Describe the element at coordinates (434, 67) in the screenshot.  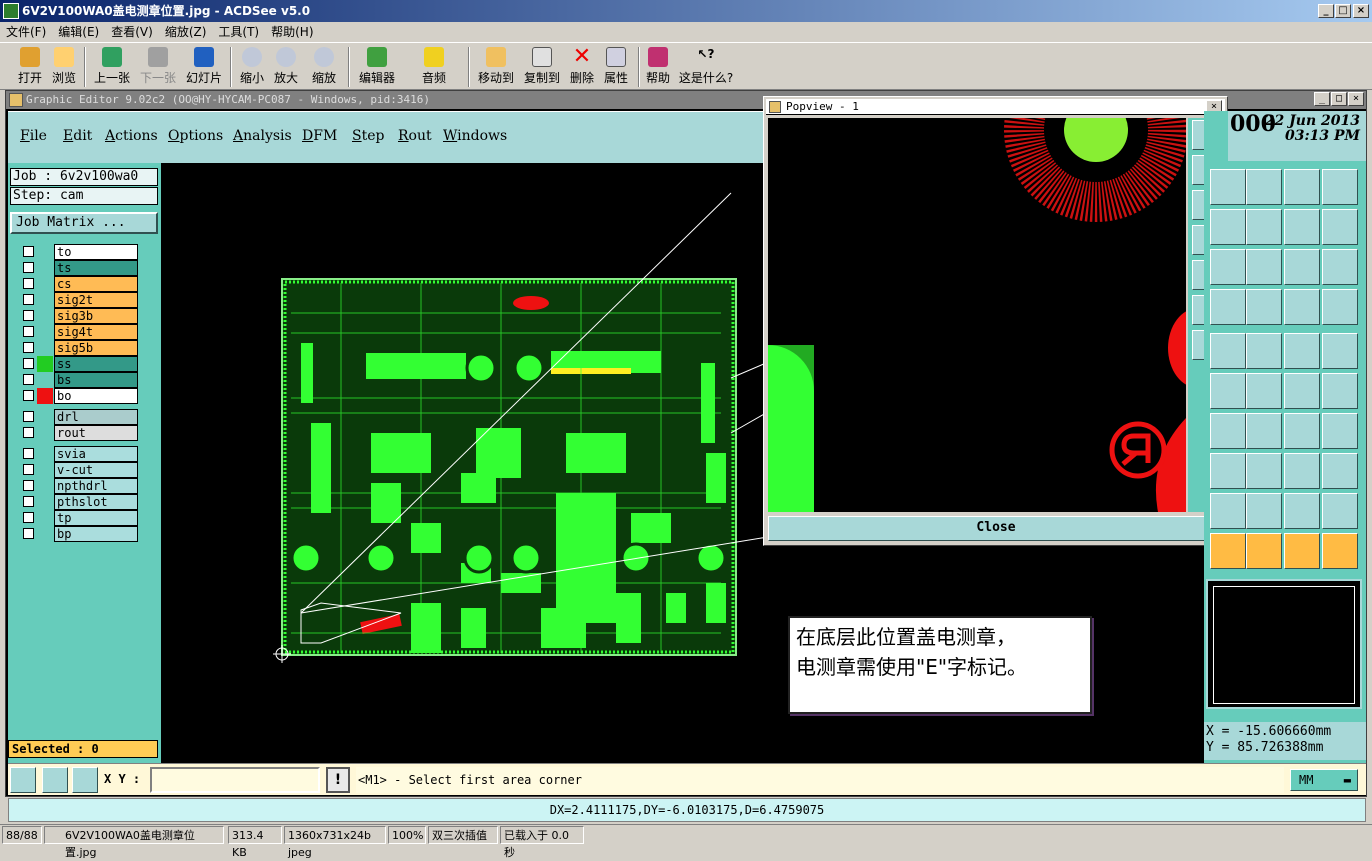
I see `audio-button: 音频` at that location.